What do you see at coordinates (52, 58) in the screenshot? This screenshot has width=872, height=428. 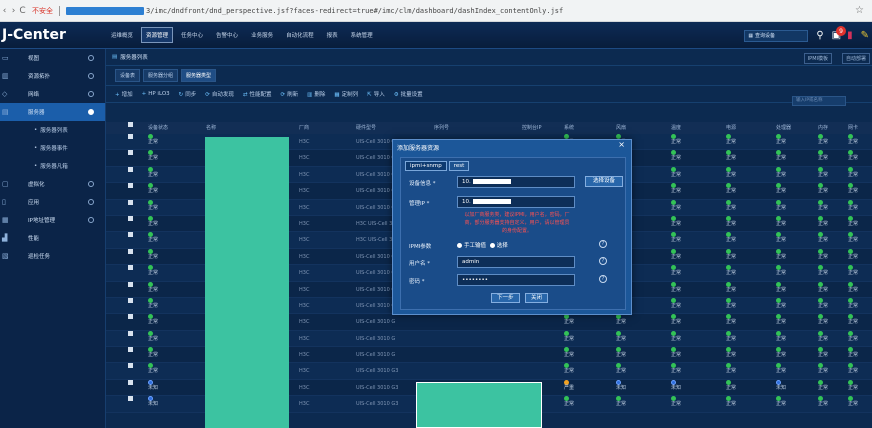 I see `sidebar-item: ▭ 视图` at bounding box center [52, 58].